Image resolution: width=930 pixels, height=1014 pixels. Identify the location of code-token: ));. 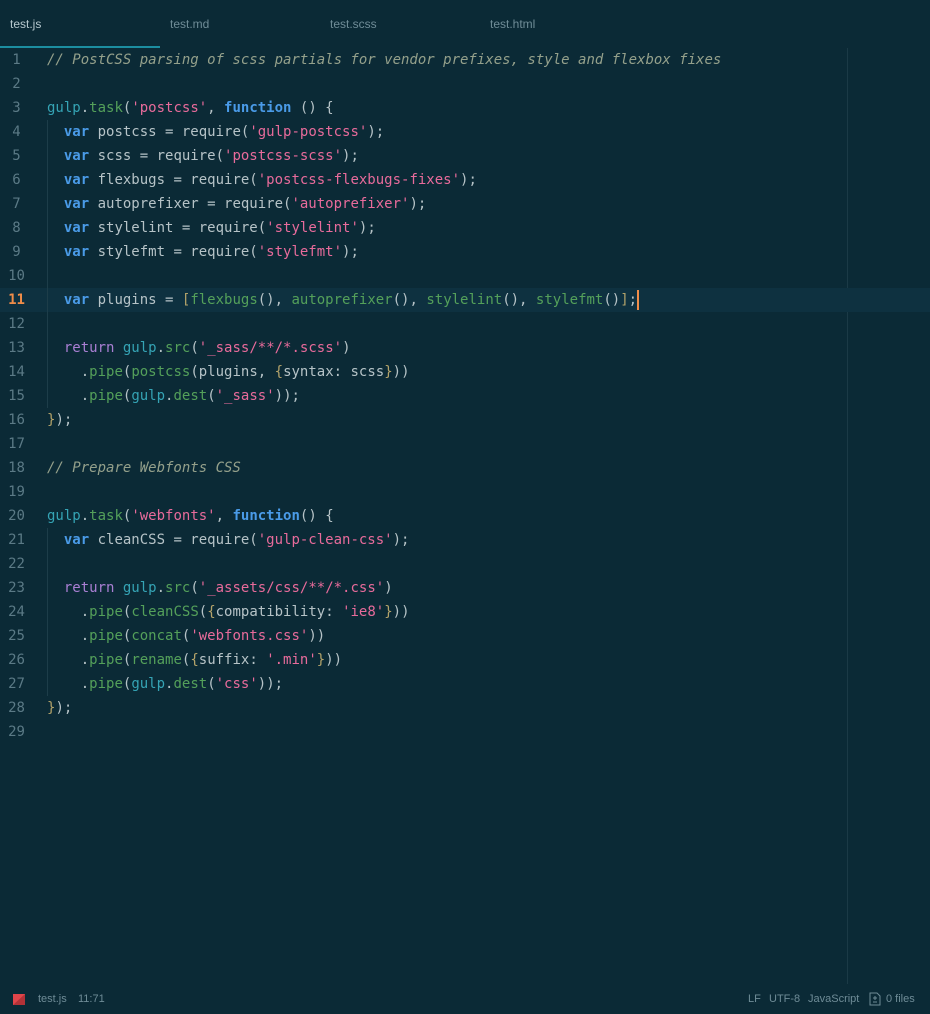
(270, 684).